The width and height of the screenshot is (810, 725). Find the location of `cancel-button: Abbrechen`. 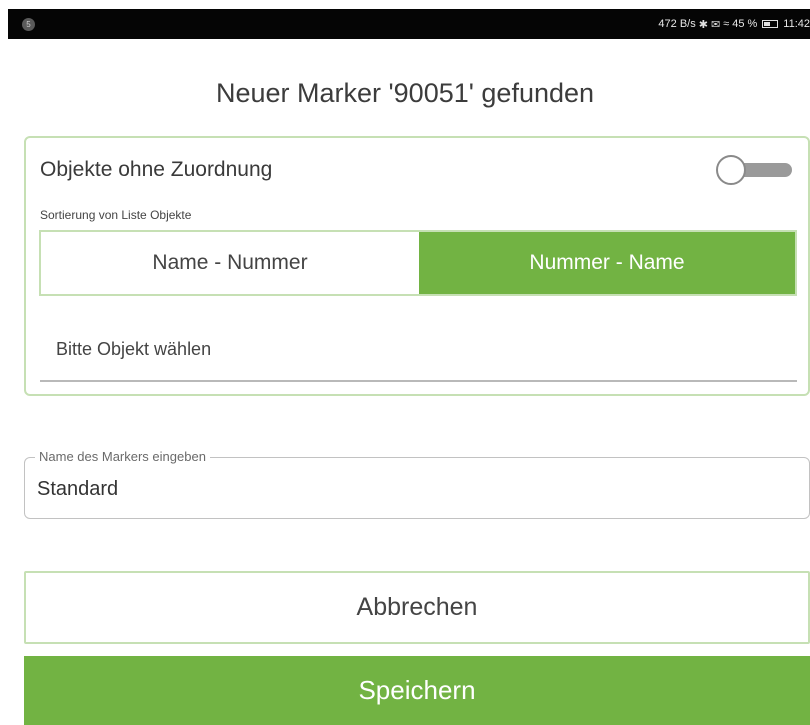

cancel-button: Abbrechen is located at coordinates (417, 607).